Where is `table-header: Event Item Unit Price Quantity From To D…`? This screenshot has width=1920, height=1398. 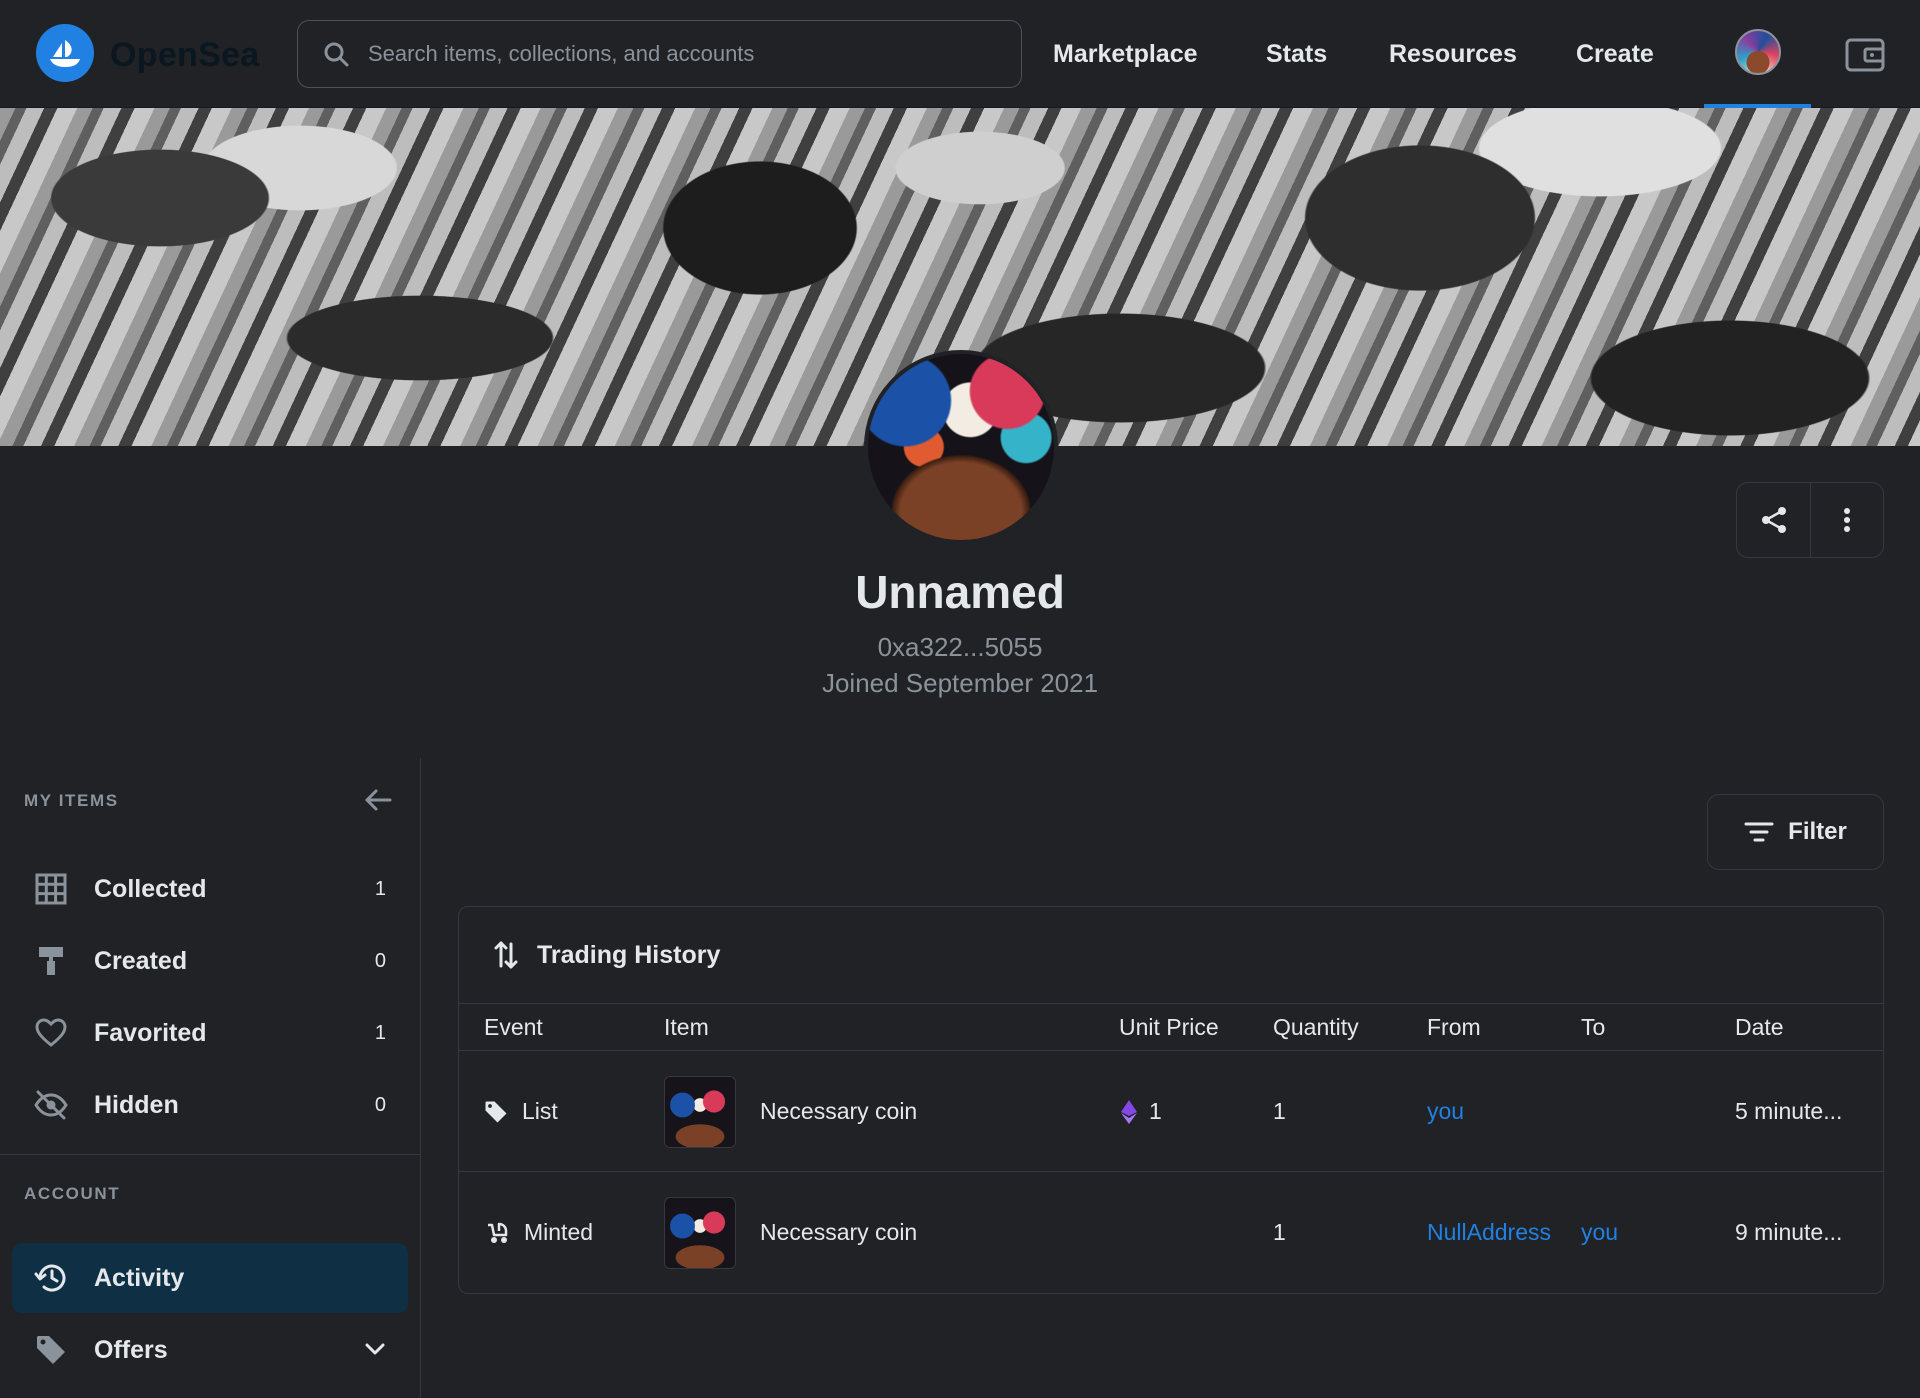 table-header: Event Item Unit Price Quantity From To D… is located at coordinates (1171, 1027).